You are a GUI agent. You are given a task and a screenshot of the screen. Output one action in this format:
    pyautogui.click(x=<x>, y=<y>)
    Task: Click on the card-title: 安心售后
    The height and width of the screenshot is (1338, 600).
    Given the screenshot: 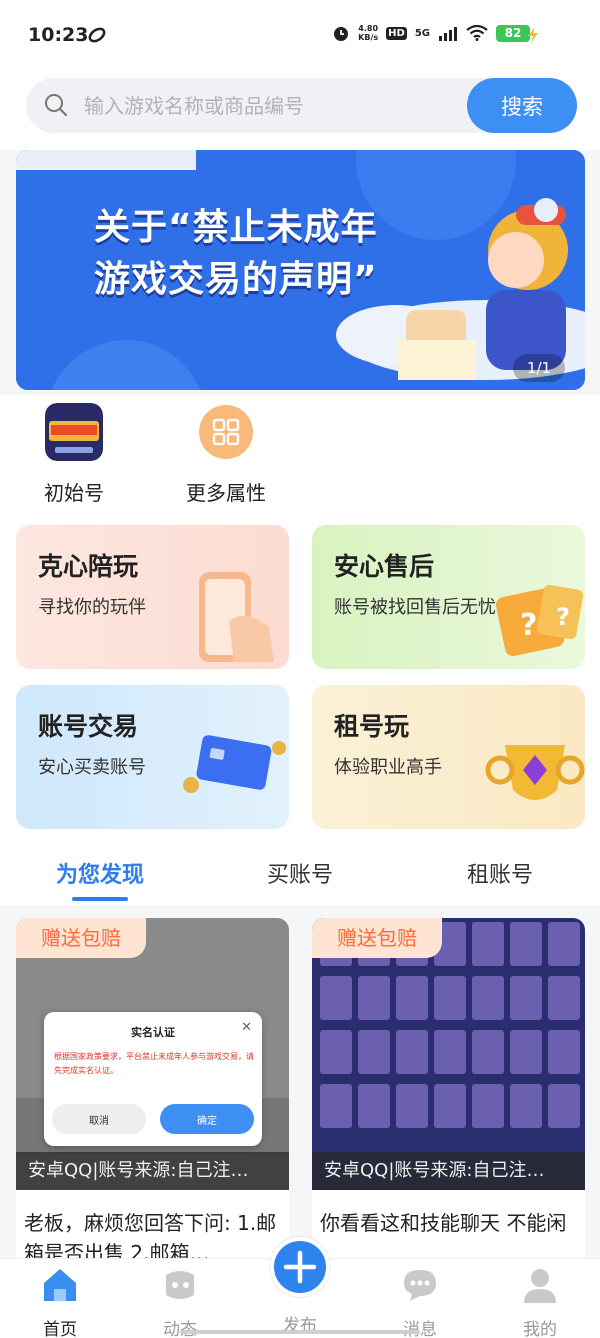 What is the action you would take?
    pyautogui.click(x=384, y=566)
    